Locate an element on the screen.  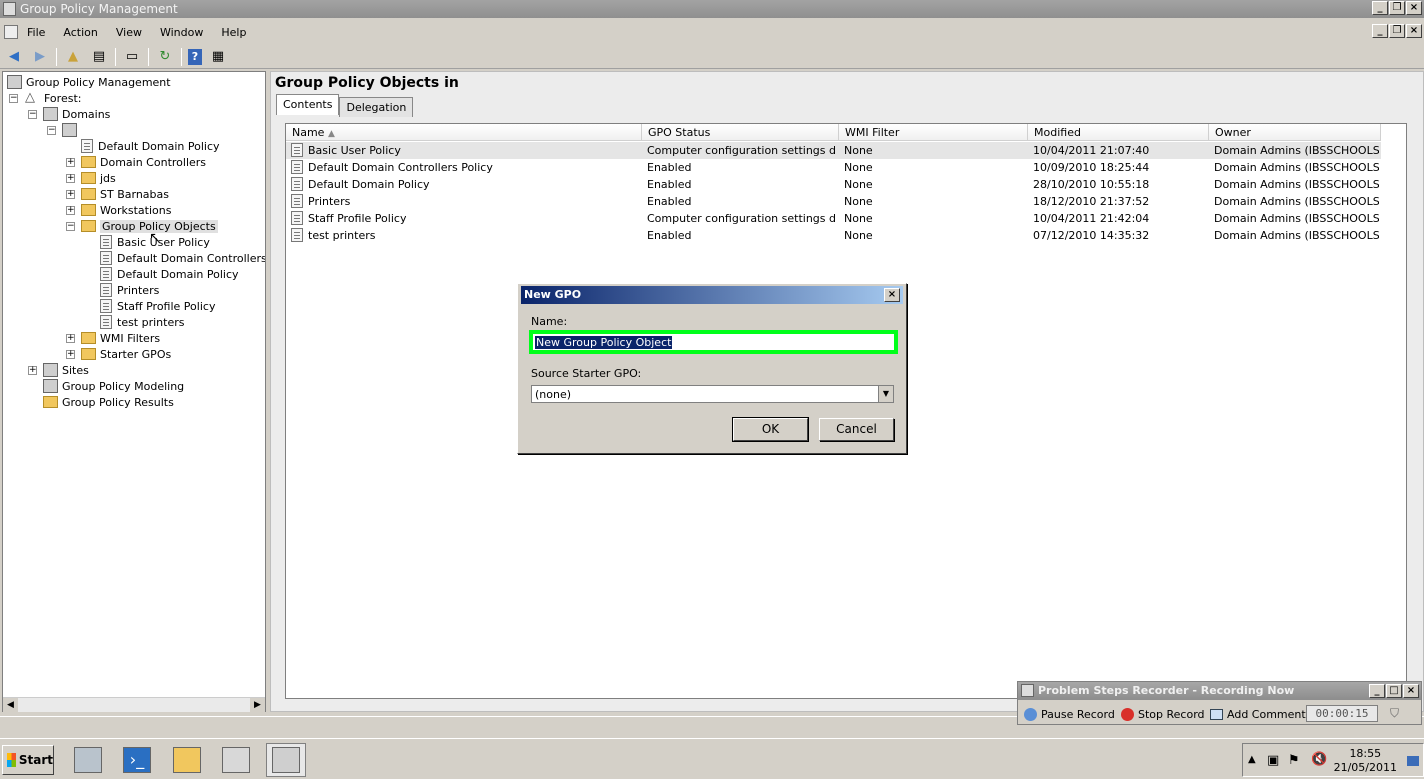
scroll-left-icon: ◀ is located at coordinates (10, 705).